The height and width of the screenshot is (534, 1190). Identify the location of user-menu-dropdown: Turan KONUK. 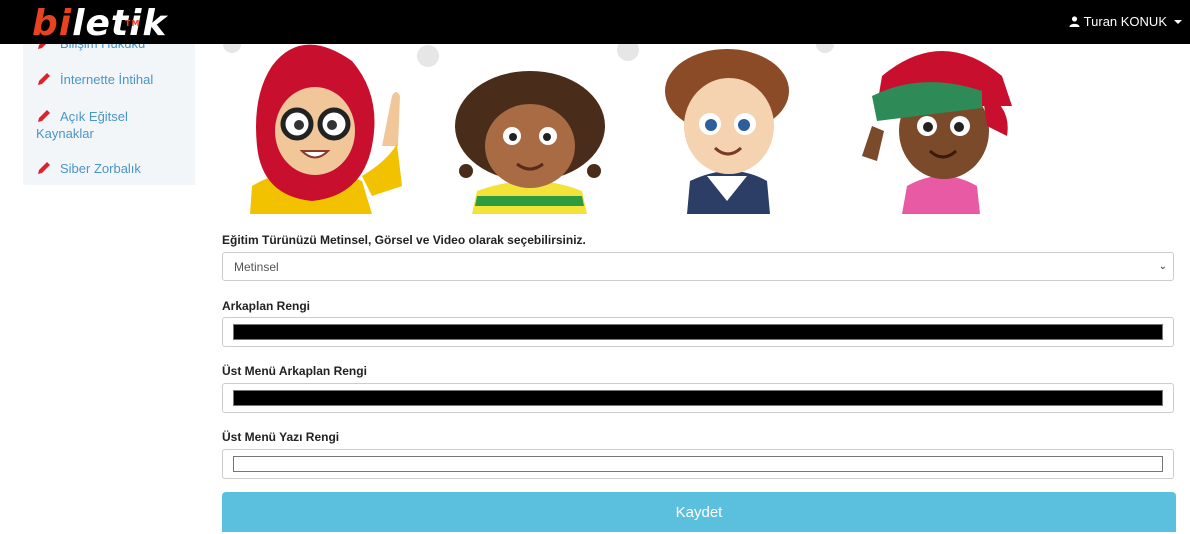
(1125, 21).